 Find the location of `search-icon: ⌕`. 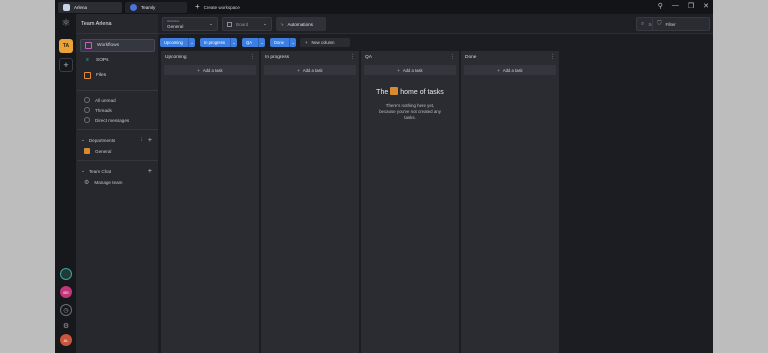

search-icon: ⌕ is located at coordinates (643, 23).